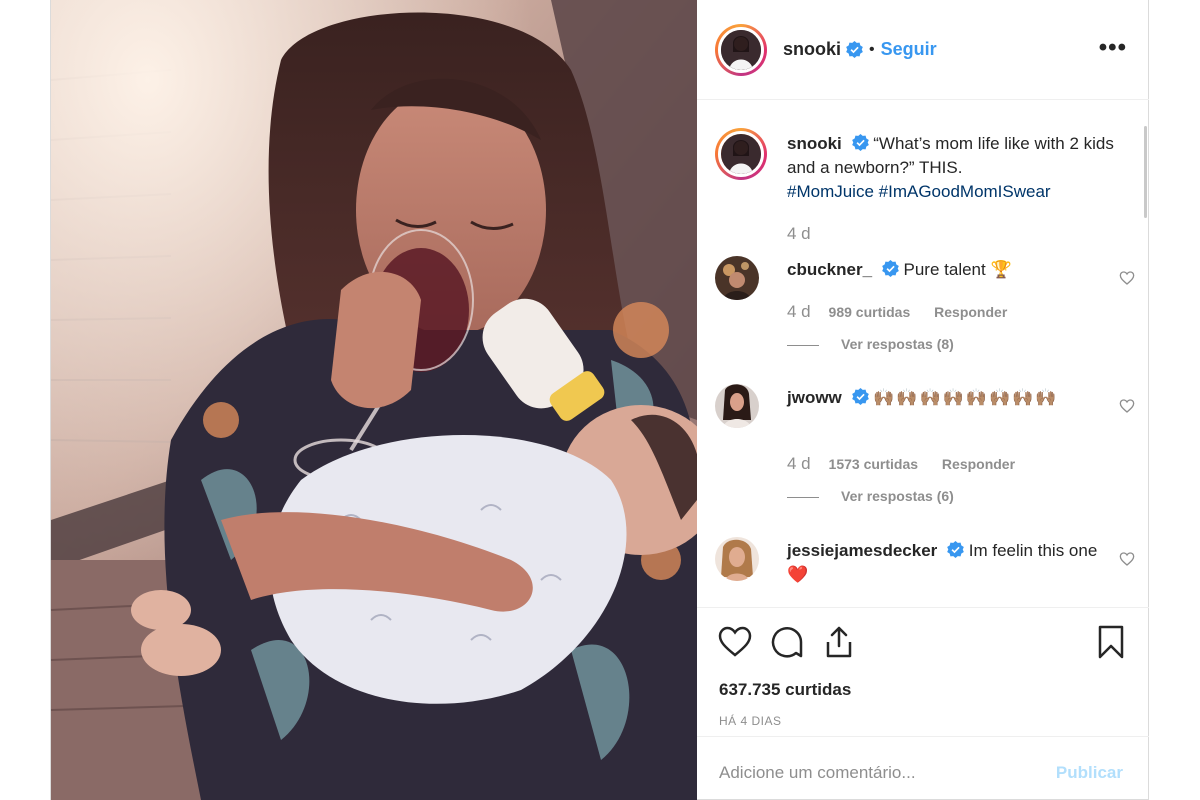 The height and width of the screenshot is (800, 1200). I want to click on comment-bubble-icon, so click(787, 642).